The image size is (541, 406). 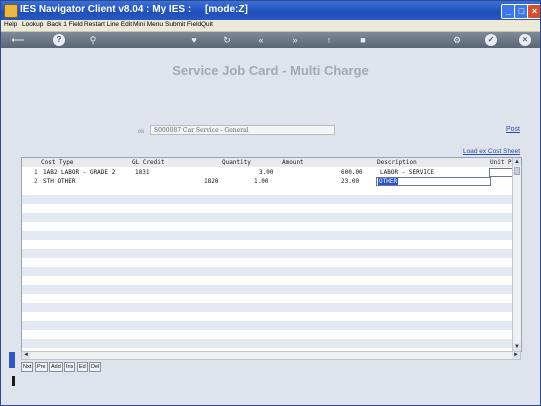 I want to click on menu-restart-line-edit: Restart Line Edit, so click(x=108, y=24).